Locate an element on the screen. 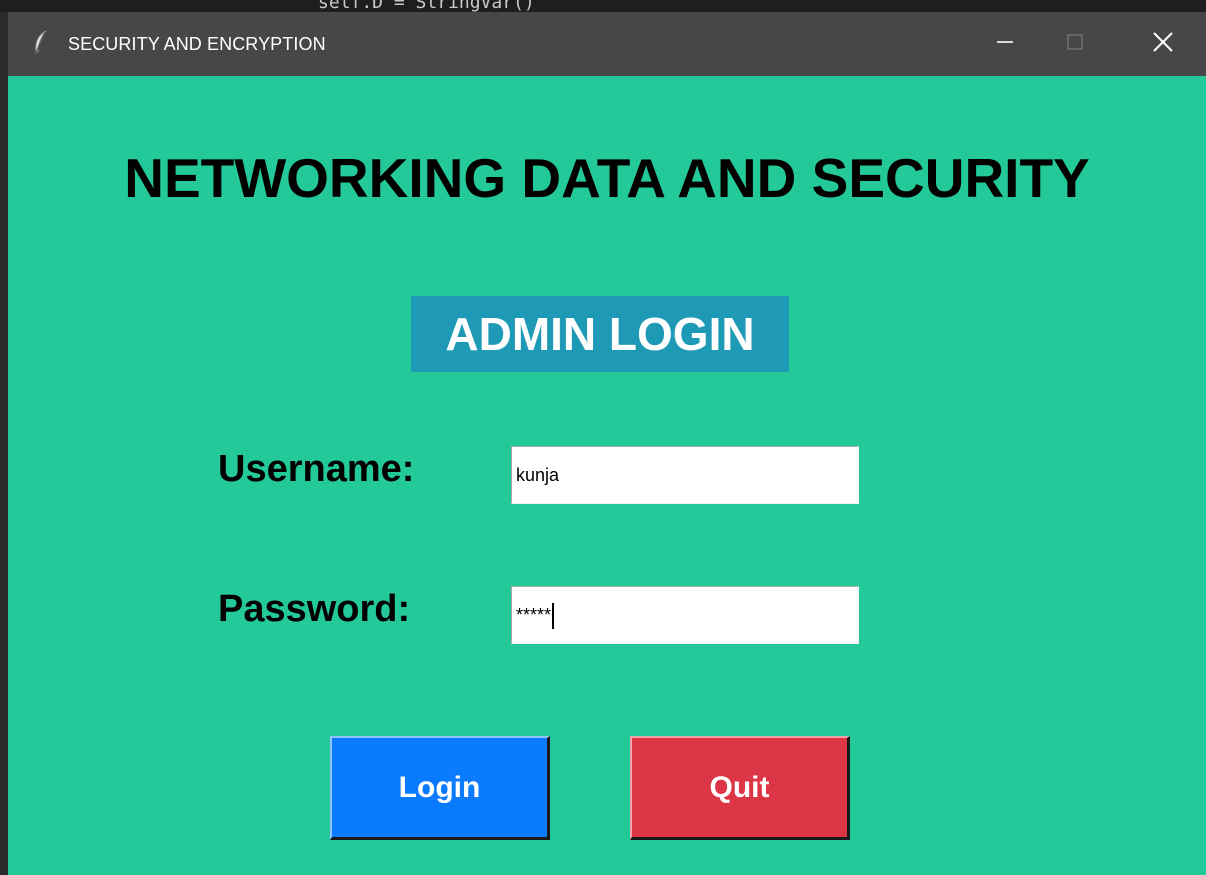 Image resolution: width=1206 pixels, height=875 pixels. background-editor-strip: self.D = StringVar() is located at coordinates (603, 6).